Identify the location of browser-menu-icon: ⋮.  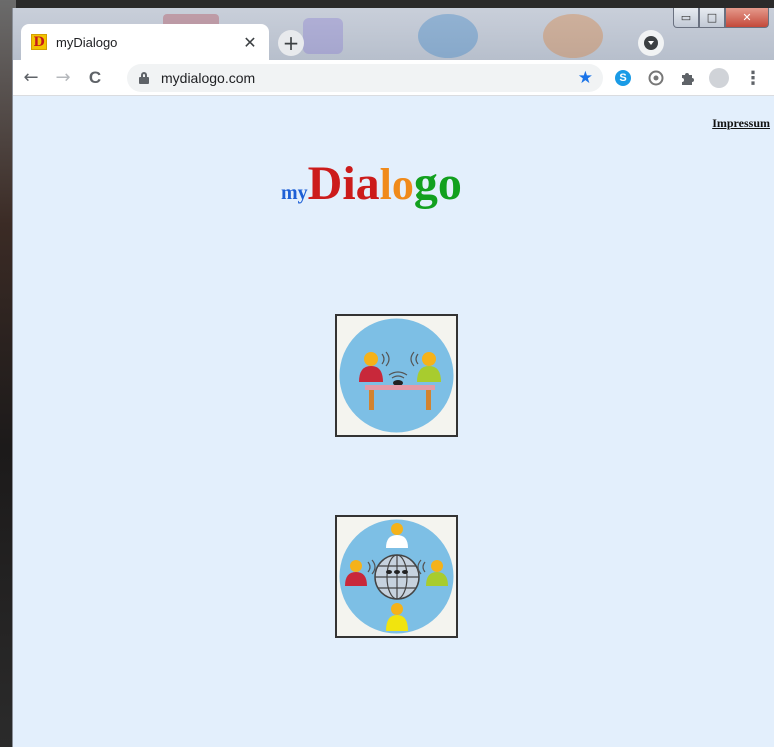
(753, 78).